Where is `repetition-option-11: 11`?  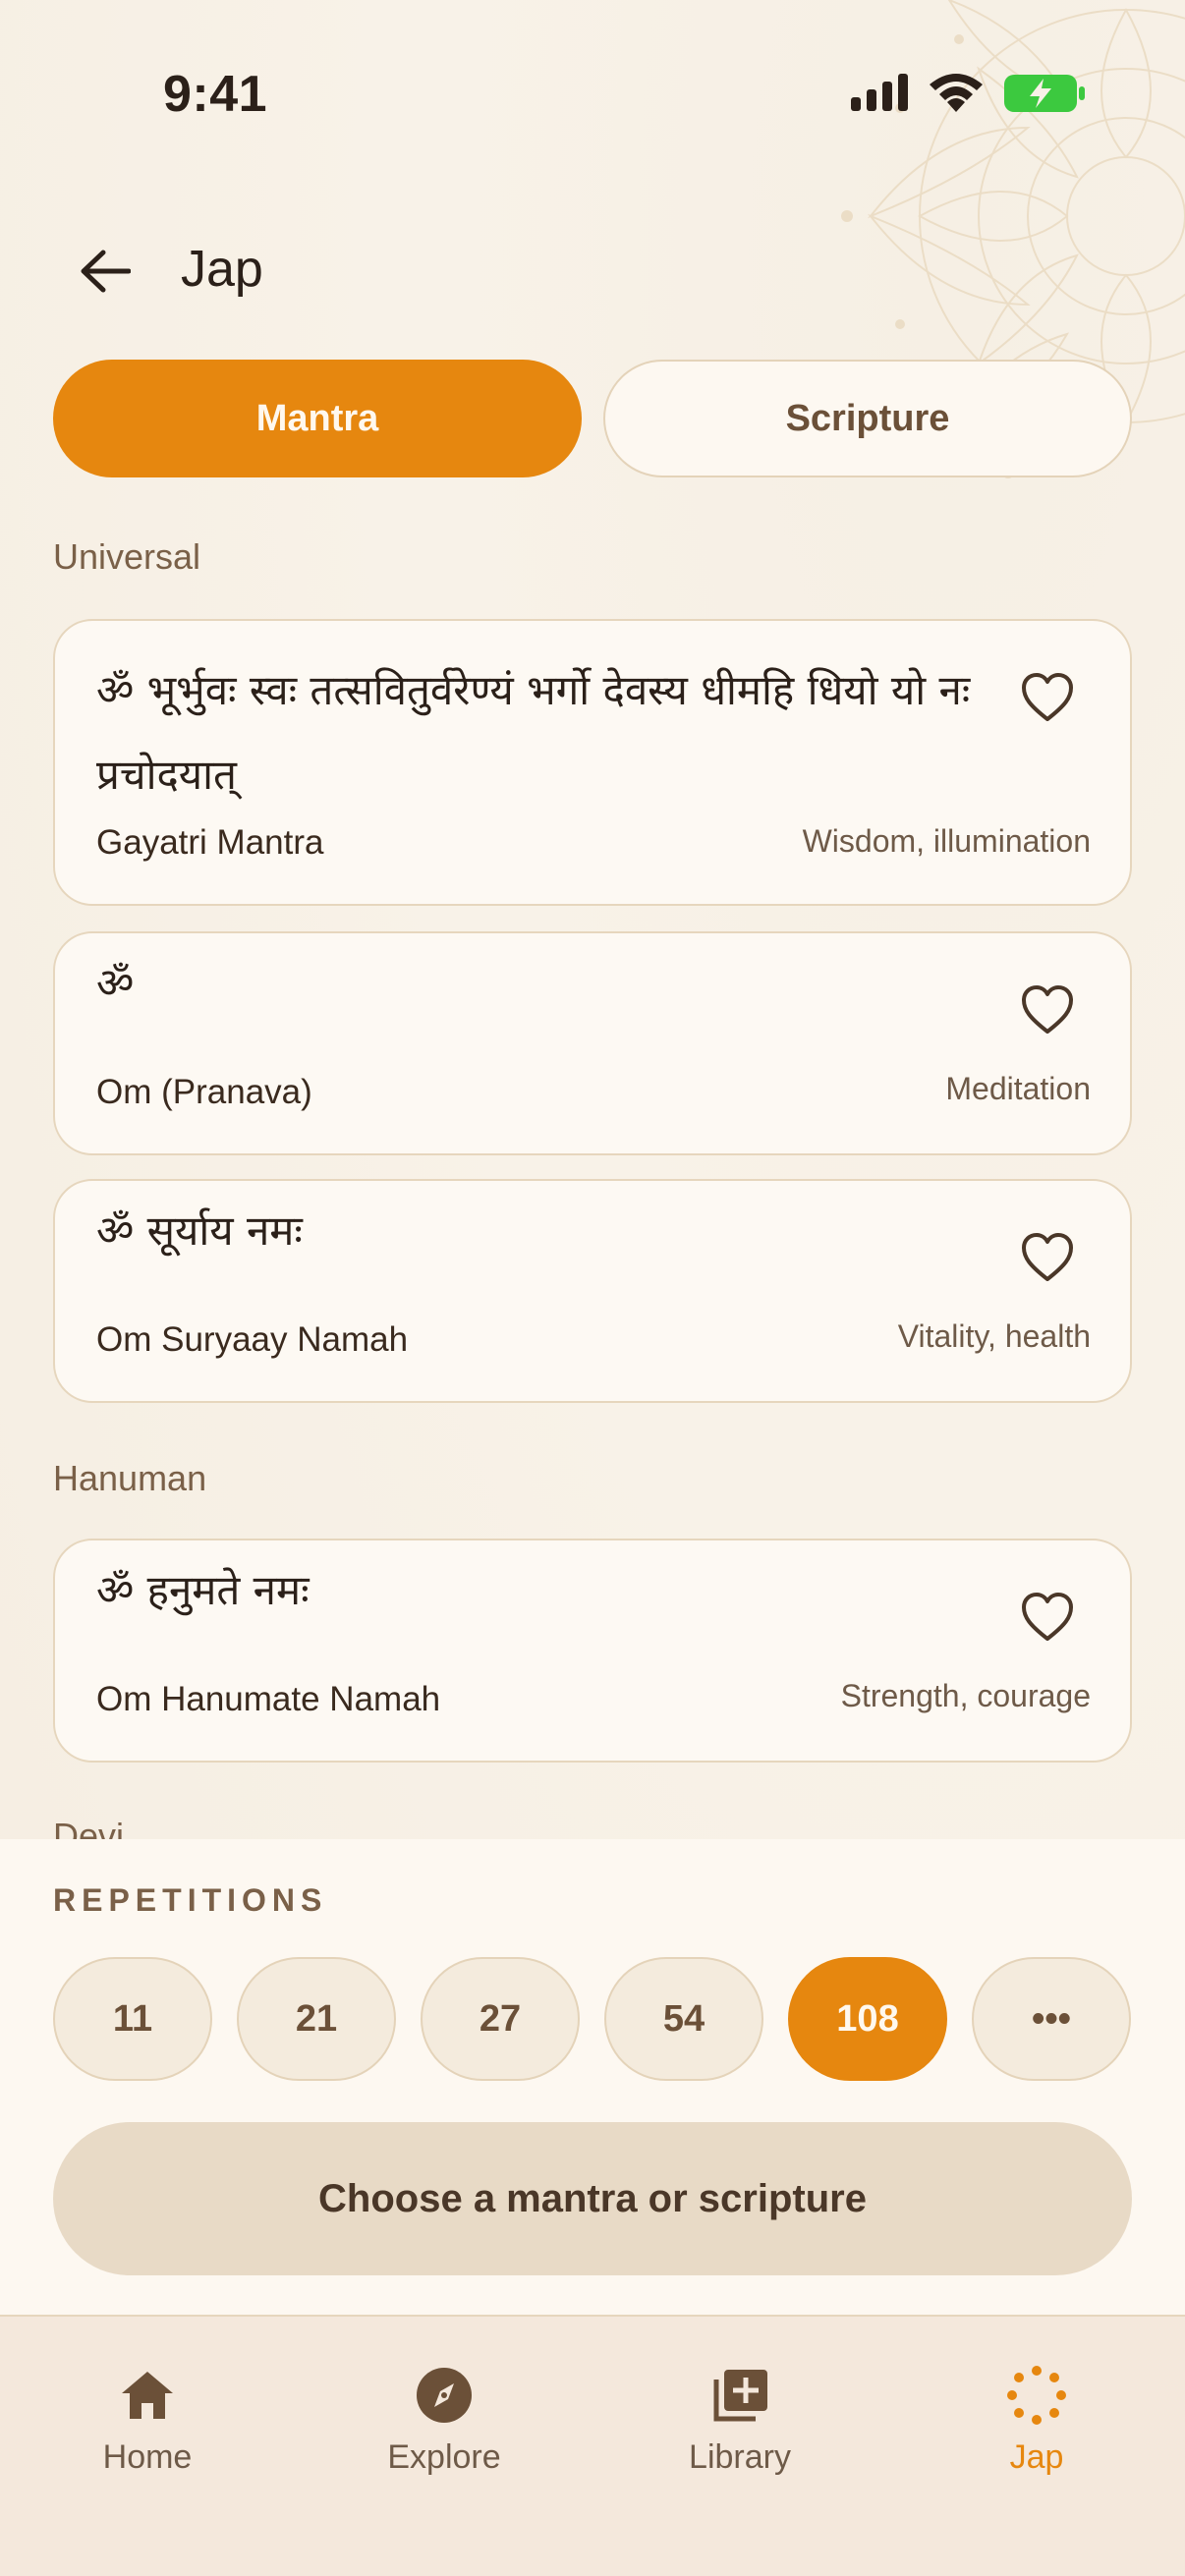
repetition-option-11: 11 is located at coordinates (133, 2019).